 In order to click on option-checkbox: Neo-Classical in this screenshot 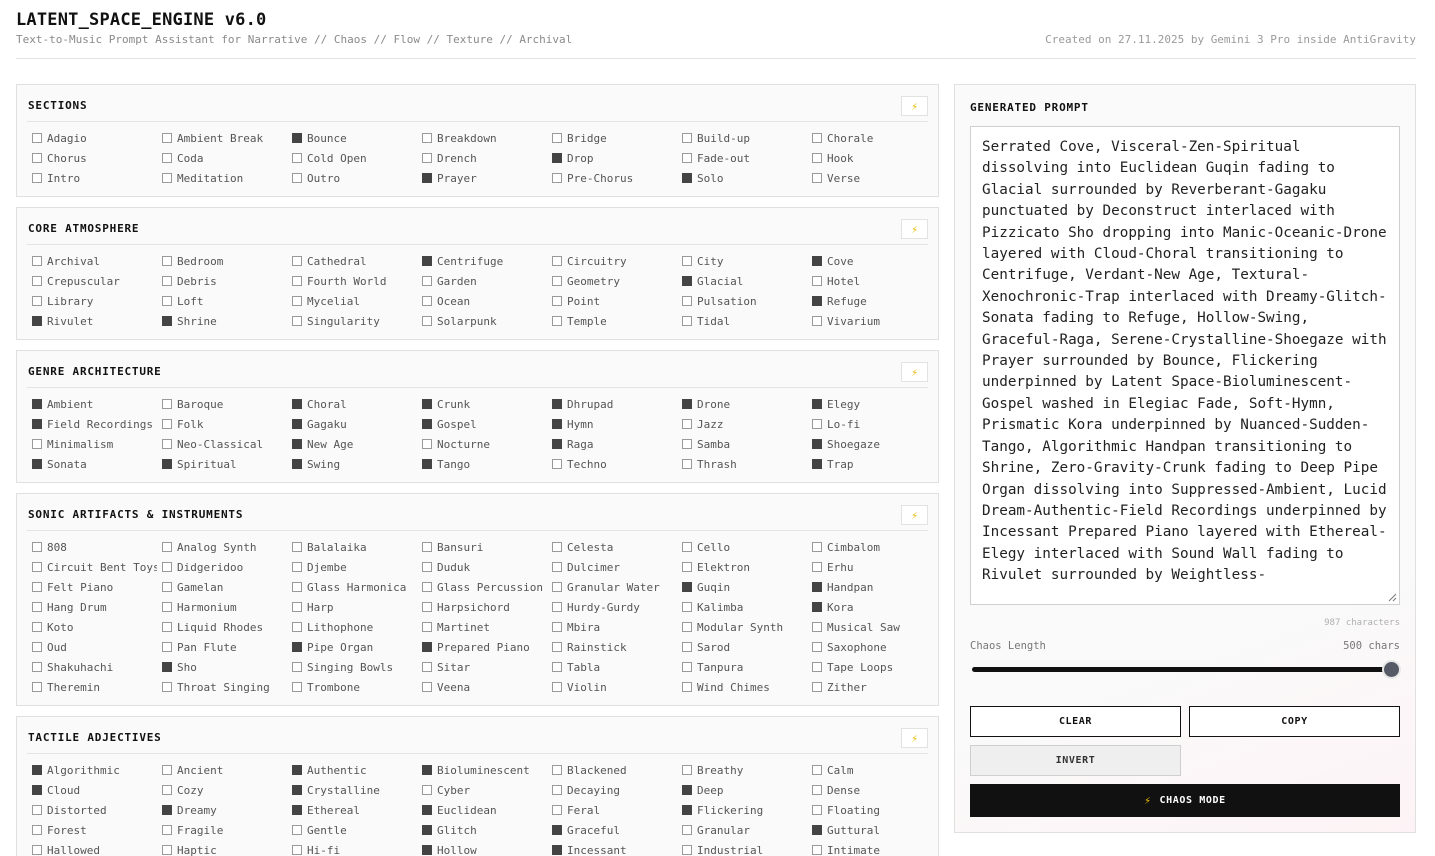, I will do `click(222, 444)`.